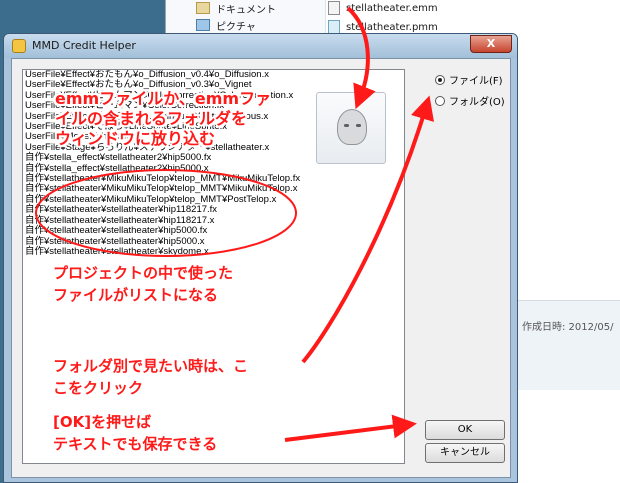  I want to click on model-preview, so click(351, 128).